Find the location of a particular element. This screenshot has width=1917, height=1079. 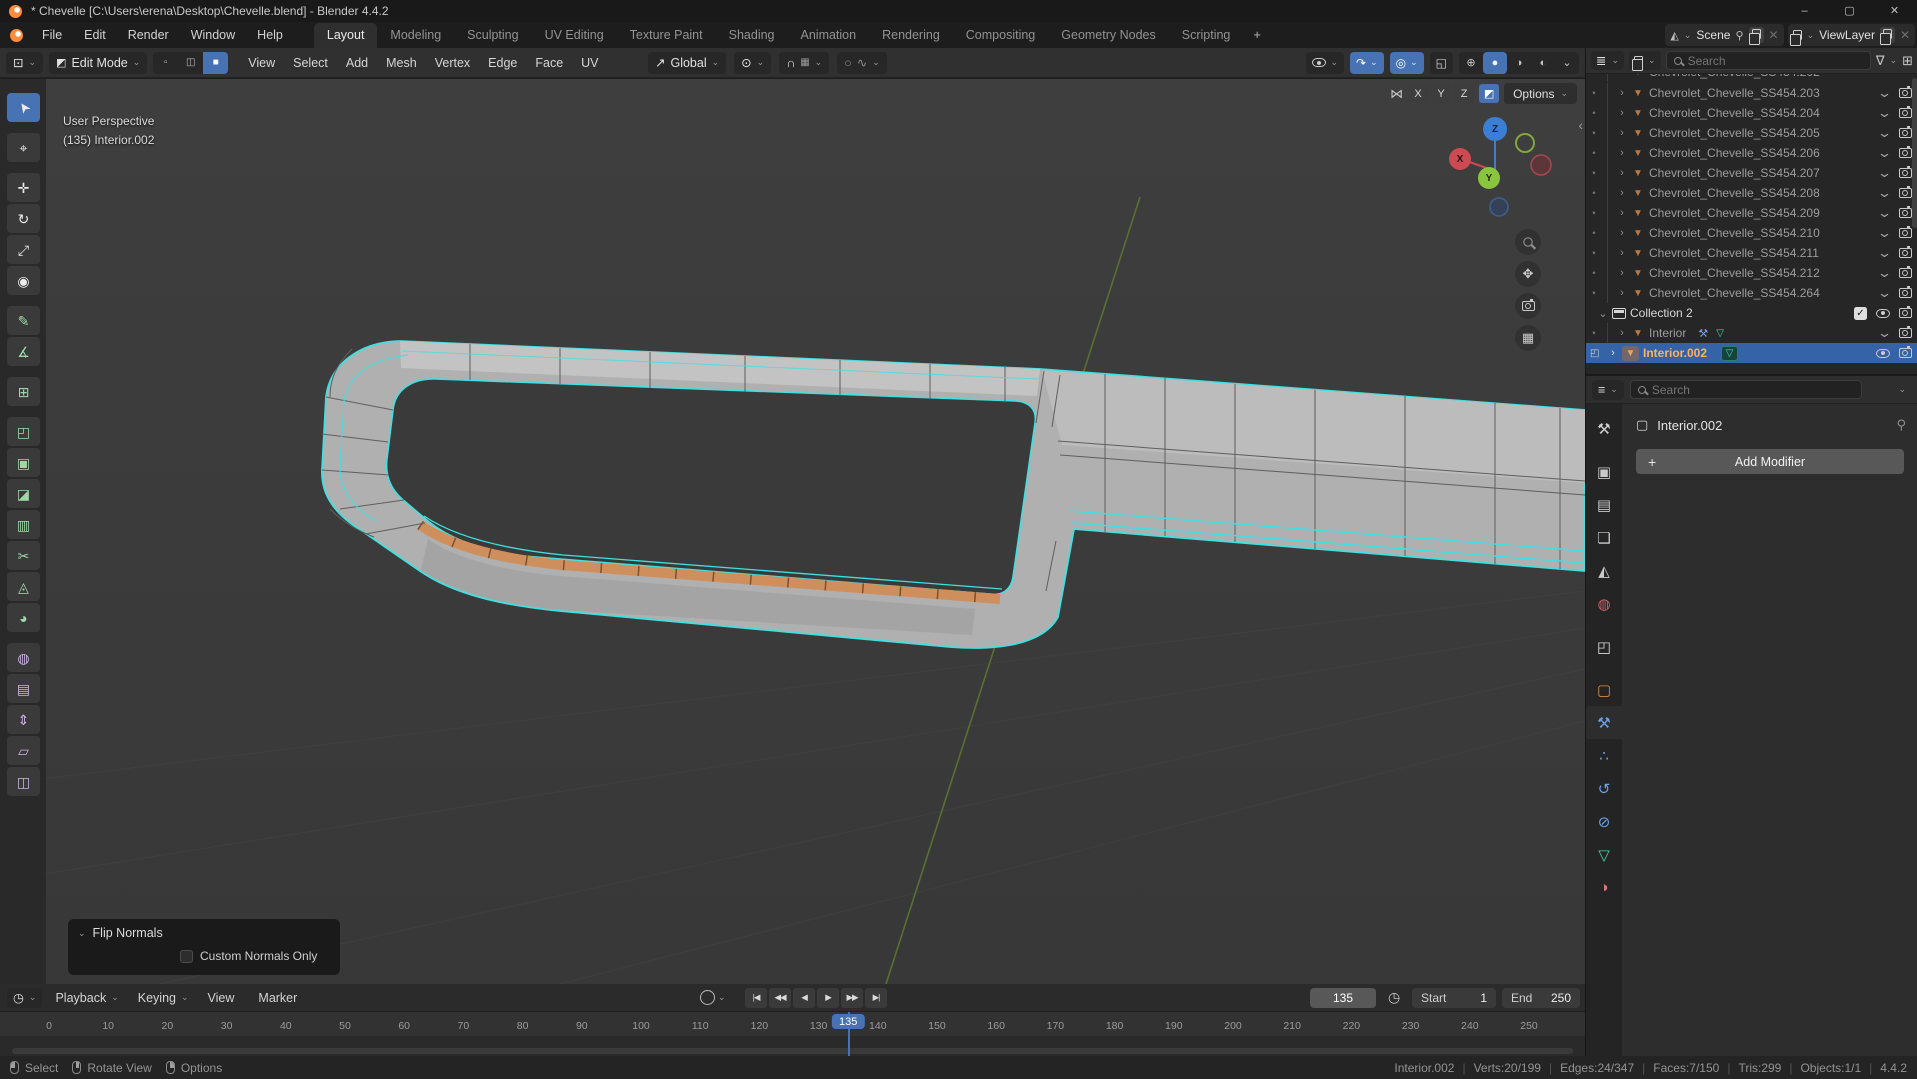

mode-selector: ◩ Edit Mode ⌄ is located at coordinates (98, 62).